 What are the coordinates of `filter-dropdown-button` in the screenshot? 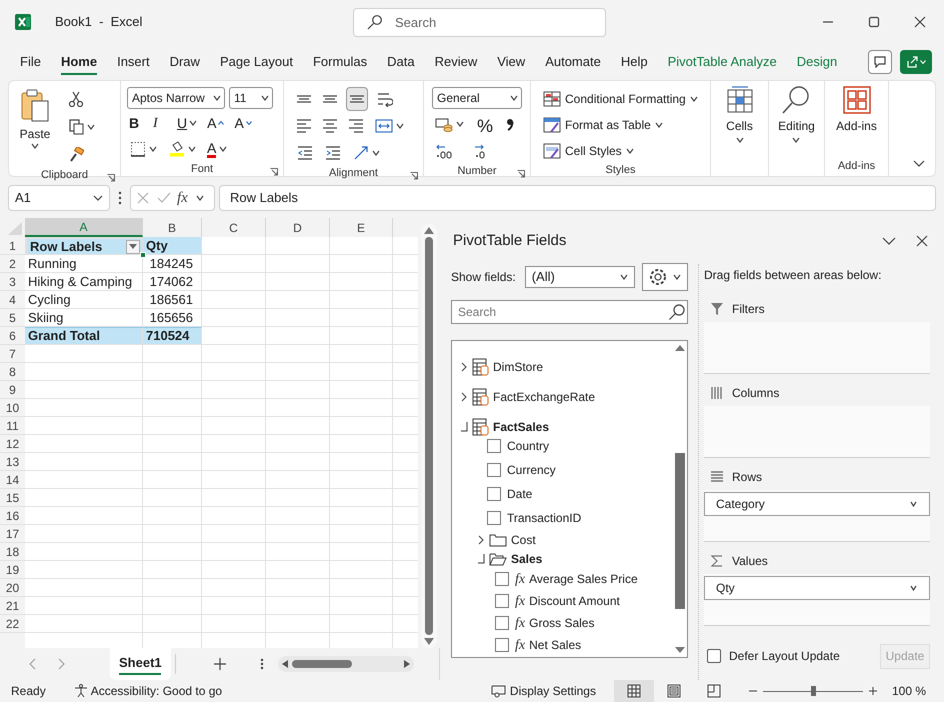 It's located at (133, 247).